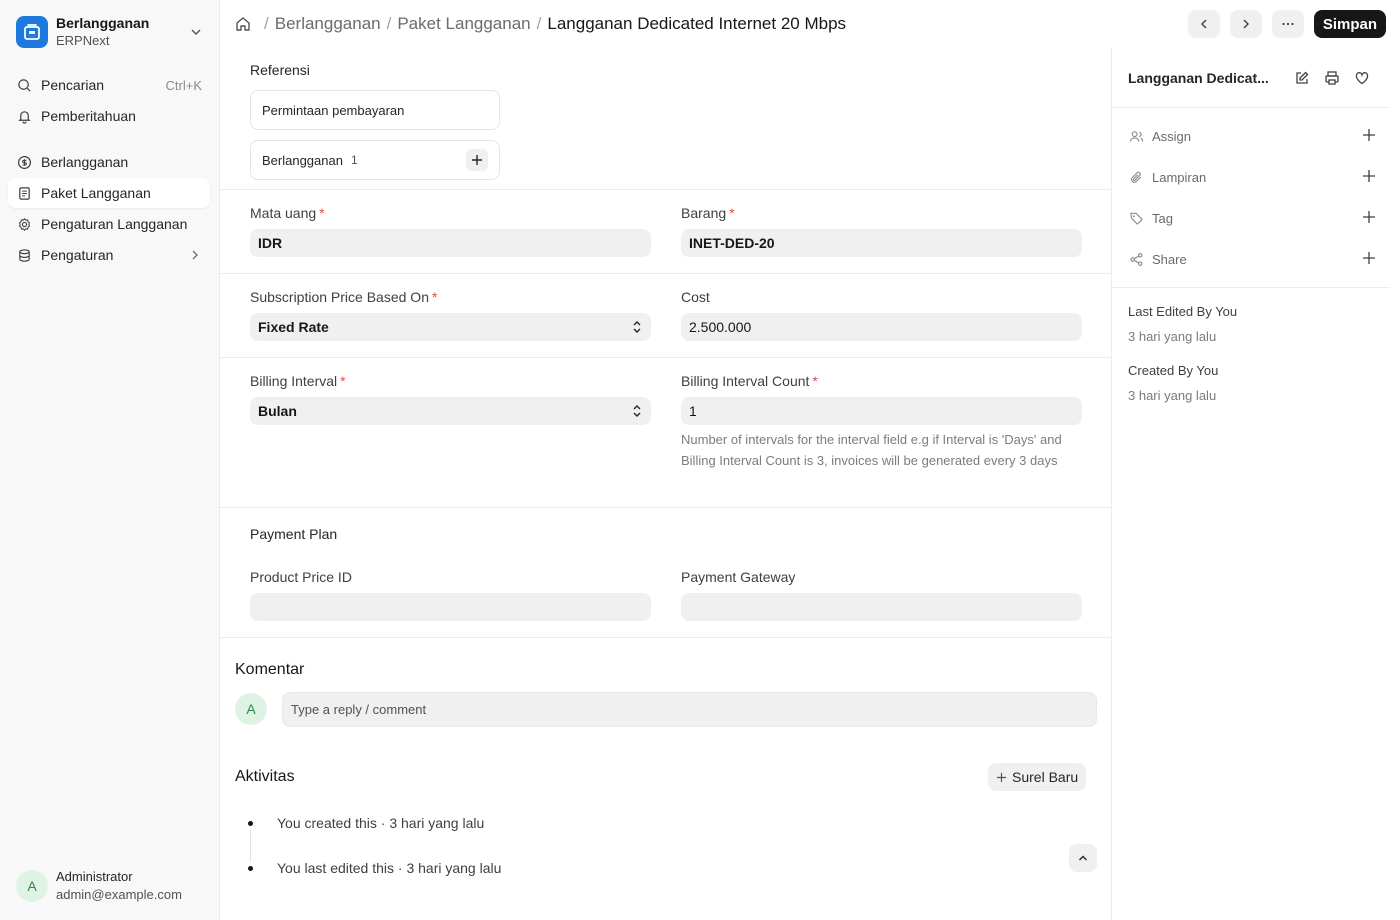 This screenshot has width=1400, height=920. Describe the element at coordinates (354, 160) in the screenshot. I see `reference-count: 1` at that location.